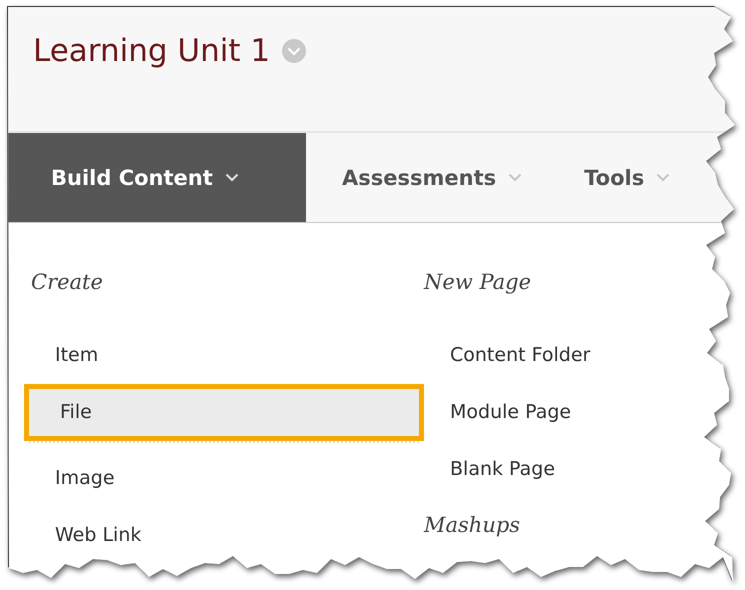 The height and width of the screenshot is (590, 745). What do you see at coordinates (224, 535) in the screenshot?
I see `menu-item: Web Link` at bounding box center [224, 535].